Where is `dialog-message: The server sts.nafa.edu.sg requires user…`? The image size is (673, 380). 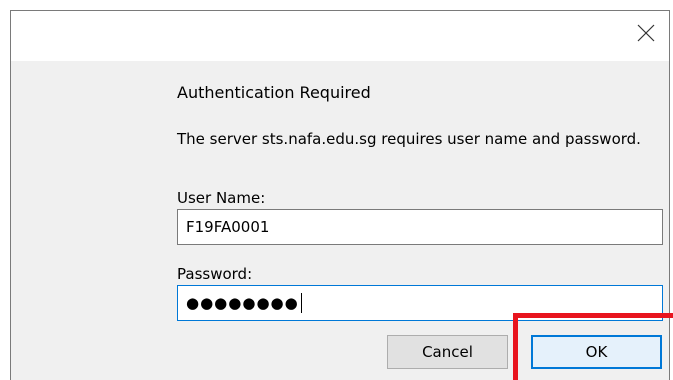 dialog-message: The server sts.nafa.edu.sg requires user… is located at coordinates (409, 139).